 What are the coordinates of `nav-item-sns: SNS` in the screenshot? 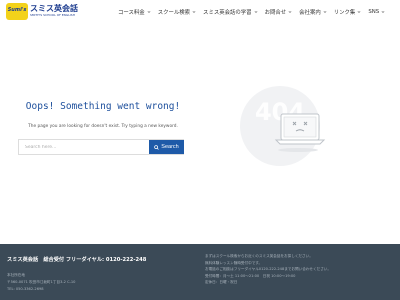 It's located at (376, 12).